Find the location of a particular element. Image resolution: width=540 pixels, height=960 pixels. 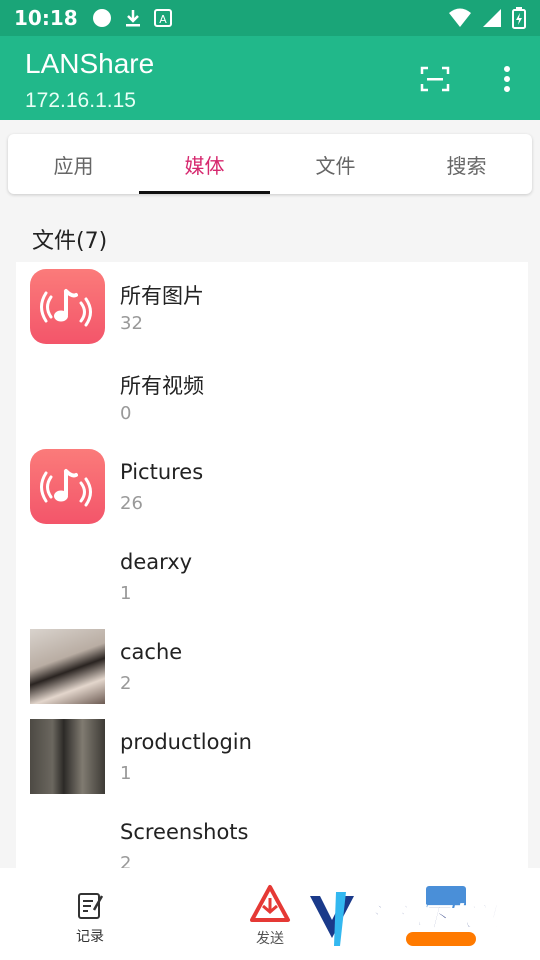

download-icon is located at coordinates (132, 18).